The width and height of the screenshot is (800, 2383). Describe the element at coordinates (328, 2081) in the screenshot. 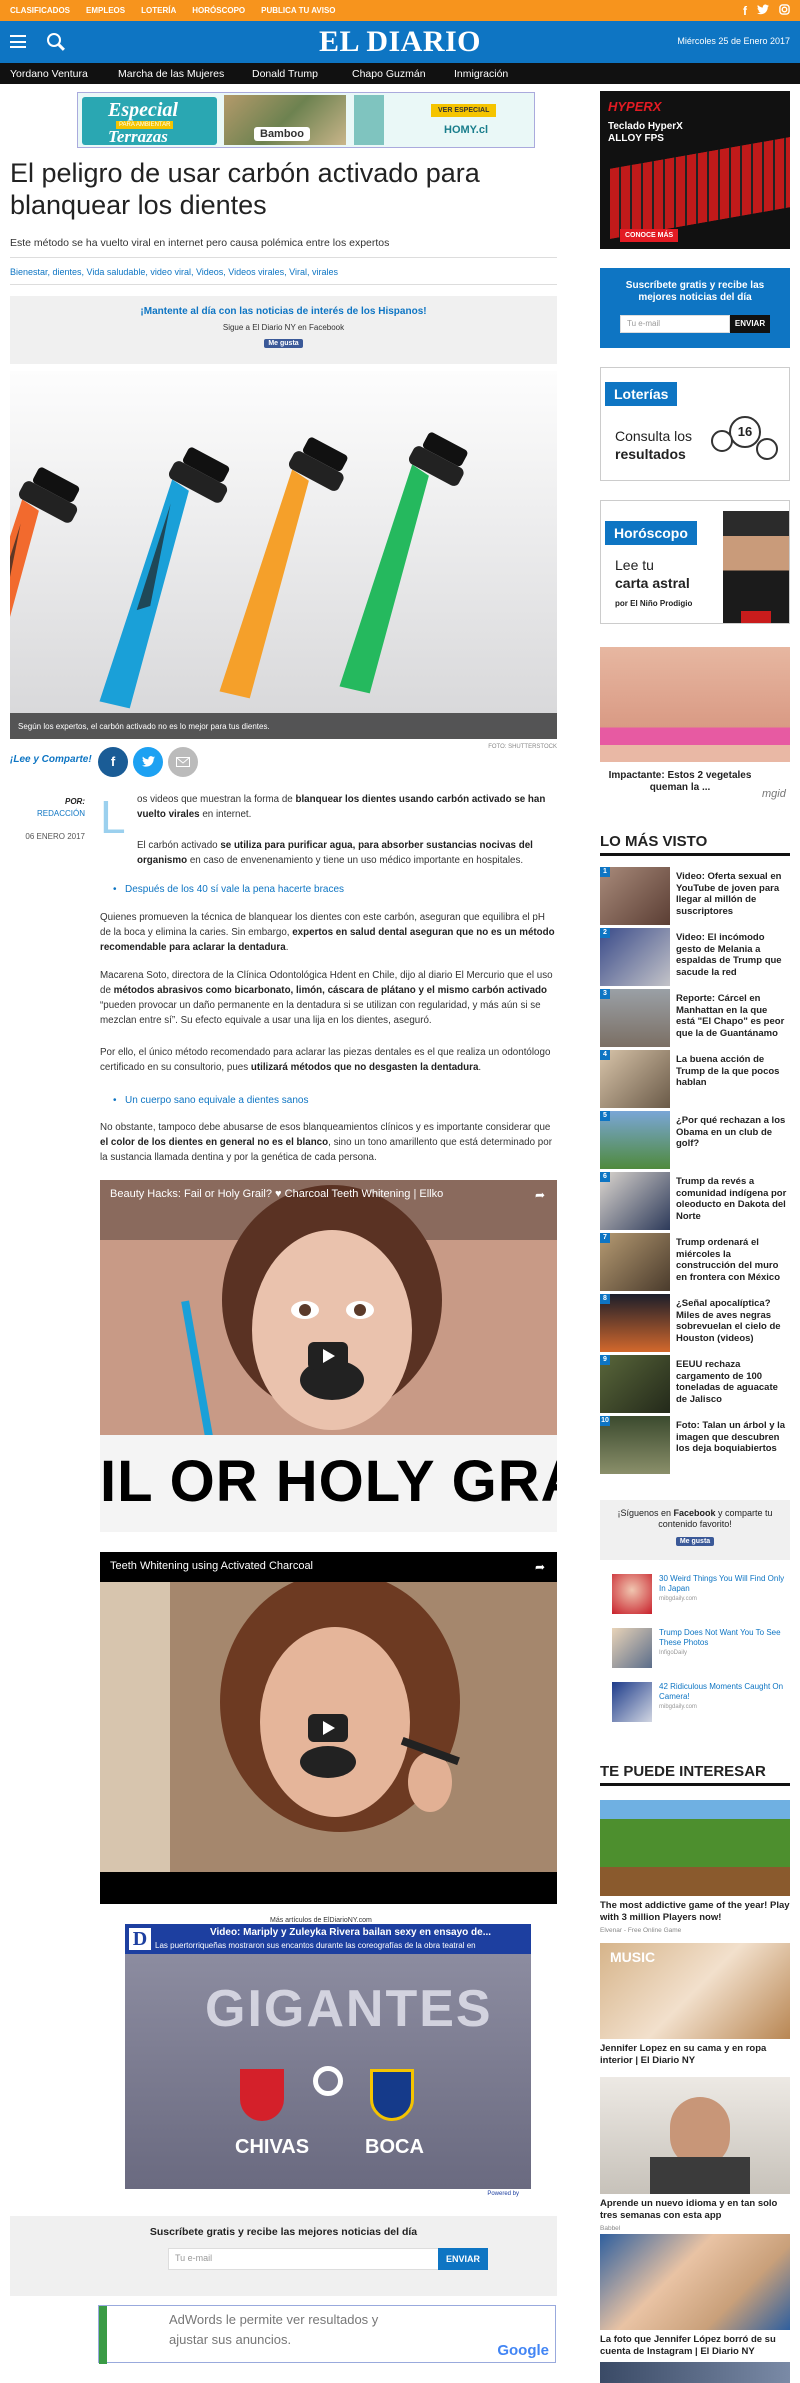

I see `more-video-play-icon` at that location.